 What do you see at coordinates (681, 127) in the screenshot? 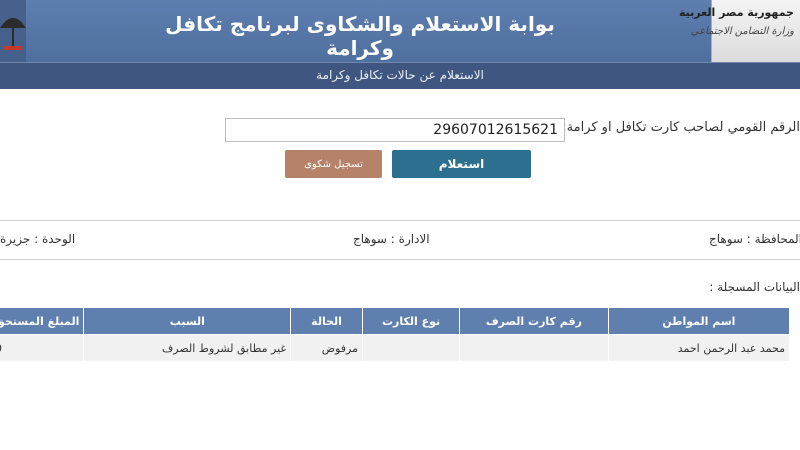
I see `national-id-label: الرقم القومي لصاحب كارت تكافل او كرامة:` at bounding box center [681, 127].